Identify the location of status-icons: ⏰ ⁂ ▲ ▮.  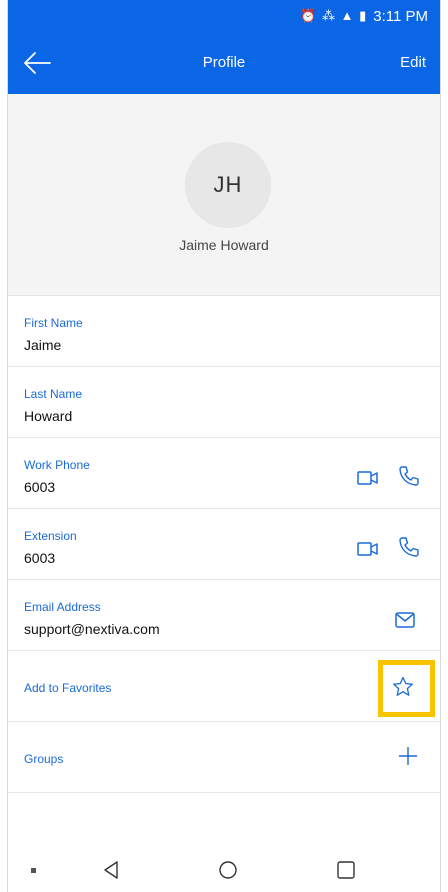
(334, 15).